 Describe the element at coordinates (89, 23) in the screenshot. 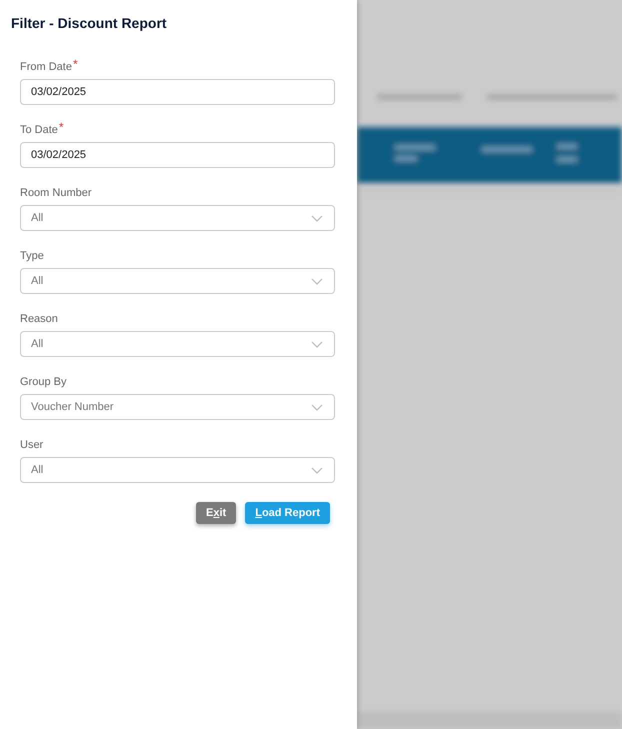

I see `panel-title: Filter - Discount Report` at that location.